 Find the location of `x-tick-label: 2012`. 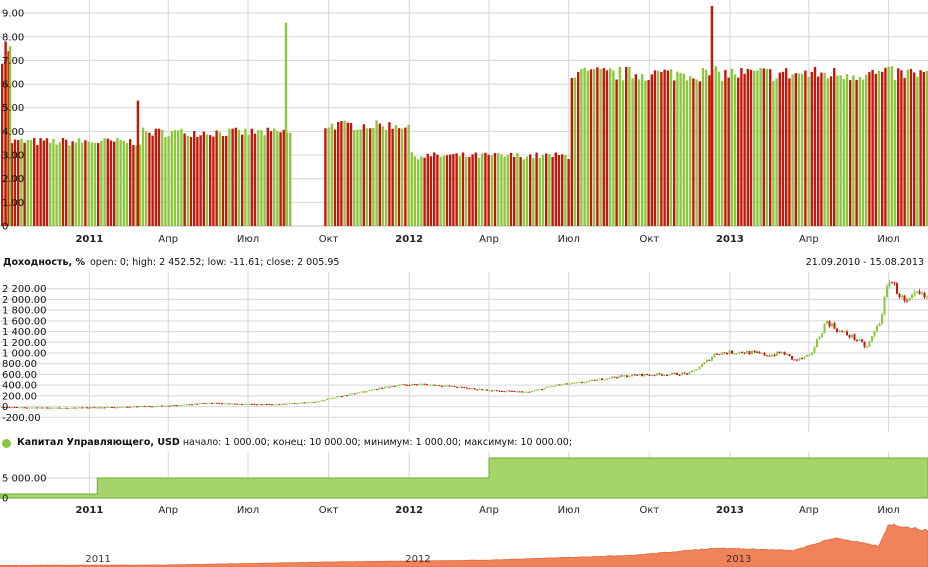

x-tick-label: 2012 is located at coordinates (409, 239).